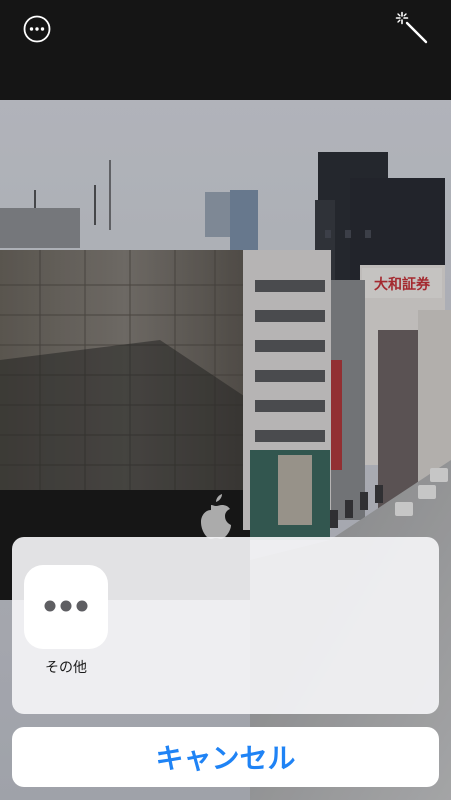  What do you see at coordinates (66, 668) in the screenshot?
I see `share-option-label: その他` at bounding box center [66, 668].